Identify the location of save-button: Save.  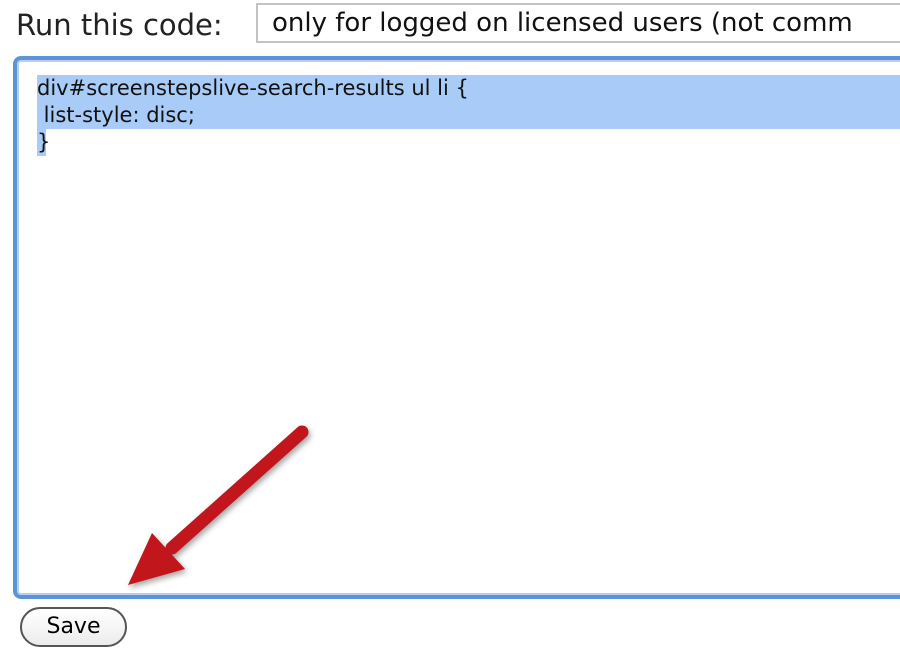
(73, 627).